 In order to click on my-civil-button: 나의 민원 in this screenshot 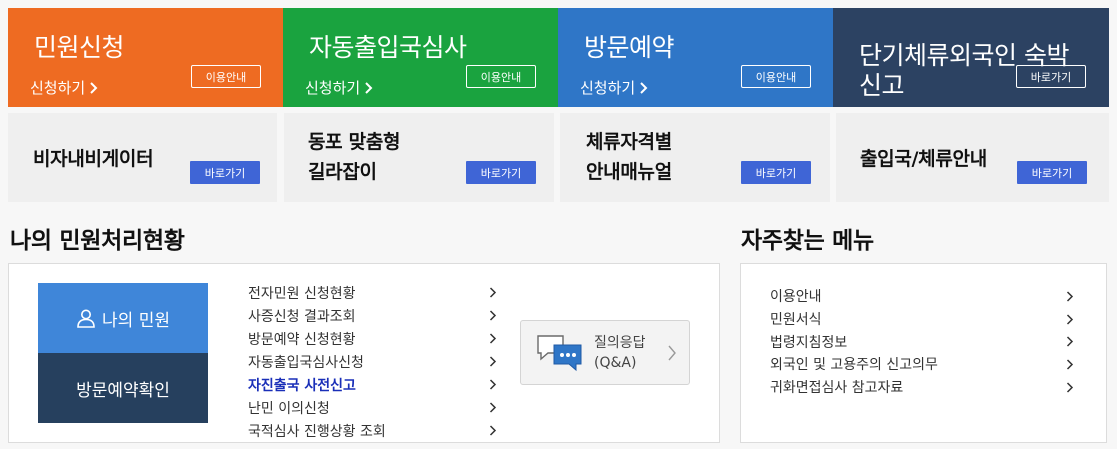, I will do `click(123, 318)`.